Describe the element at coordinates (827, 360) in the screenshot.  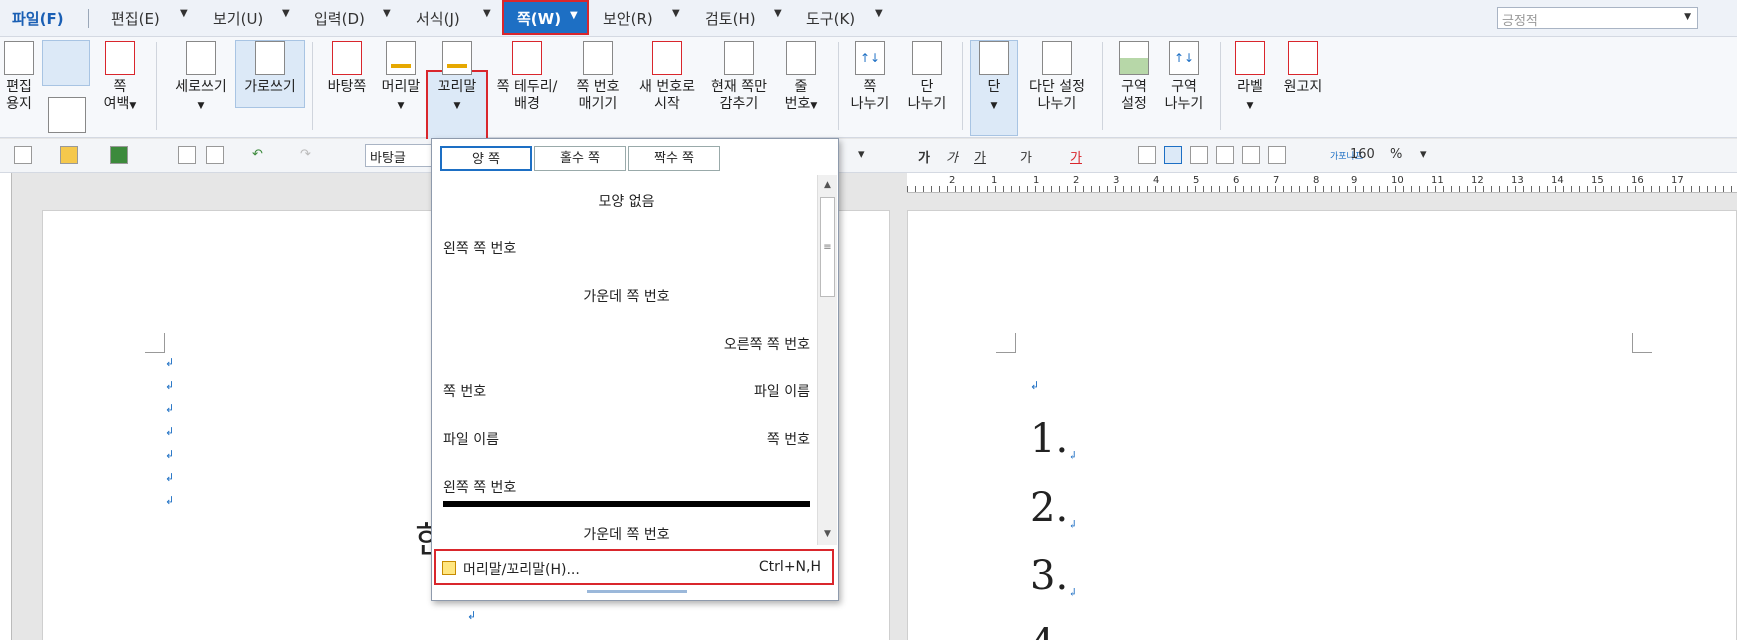
I see `dropdown-scrollbar: ▲ ≡ ▼` at that location.